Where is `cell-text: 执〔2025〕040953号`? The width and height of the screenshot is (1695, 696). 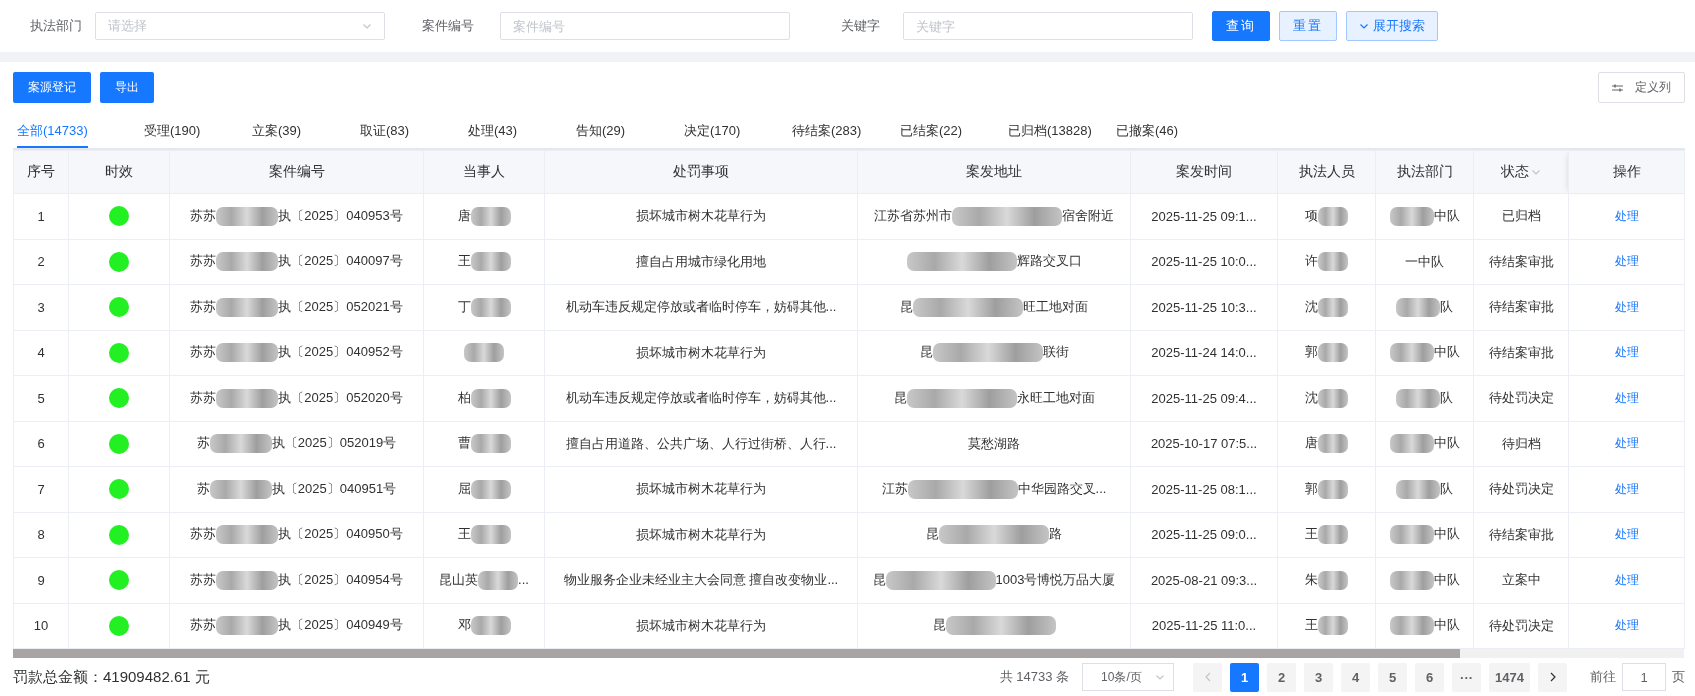
cell-text: 执〔2025〕040953号 is located at coordinates (340, 215).